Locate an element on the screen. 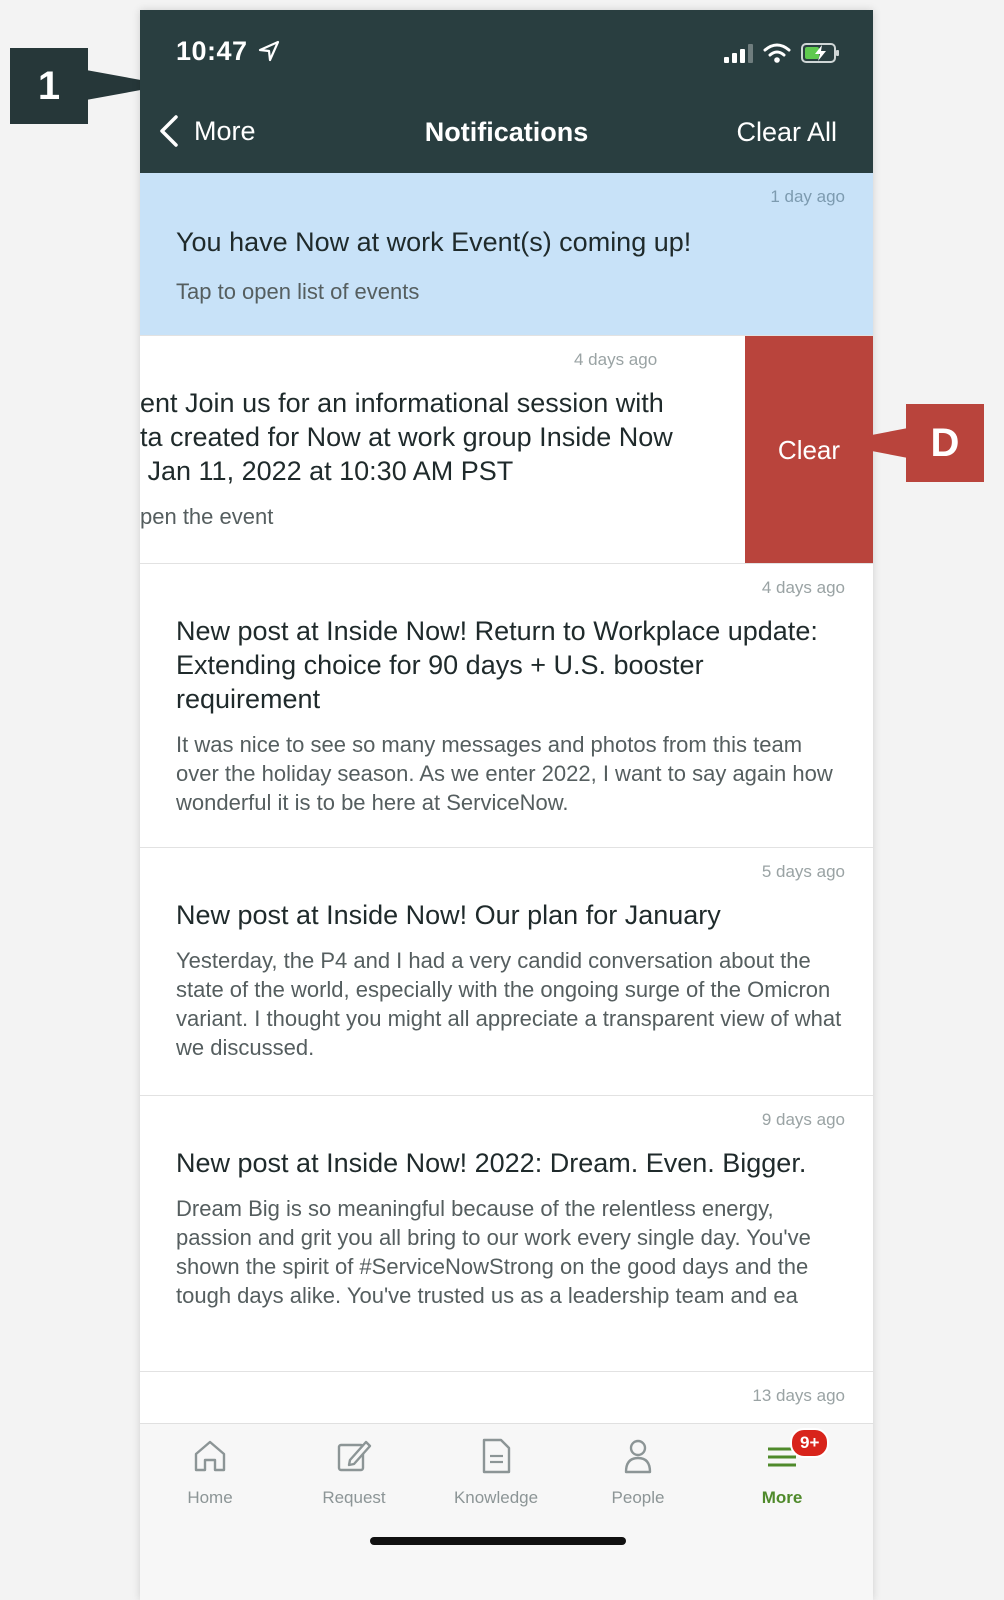 This screenshot has width=1004, height=1600. notification-count-badge: 9+ is located at coordinates (810, 1443).